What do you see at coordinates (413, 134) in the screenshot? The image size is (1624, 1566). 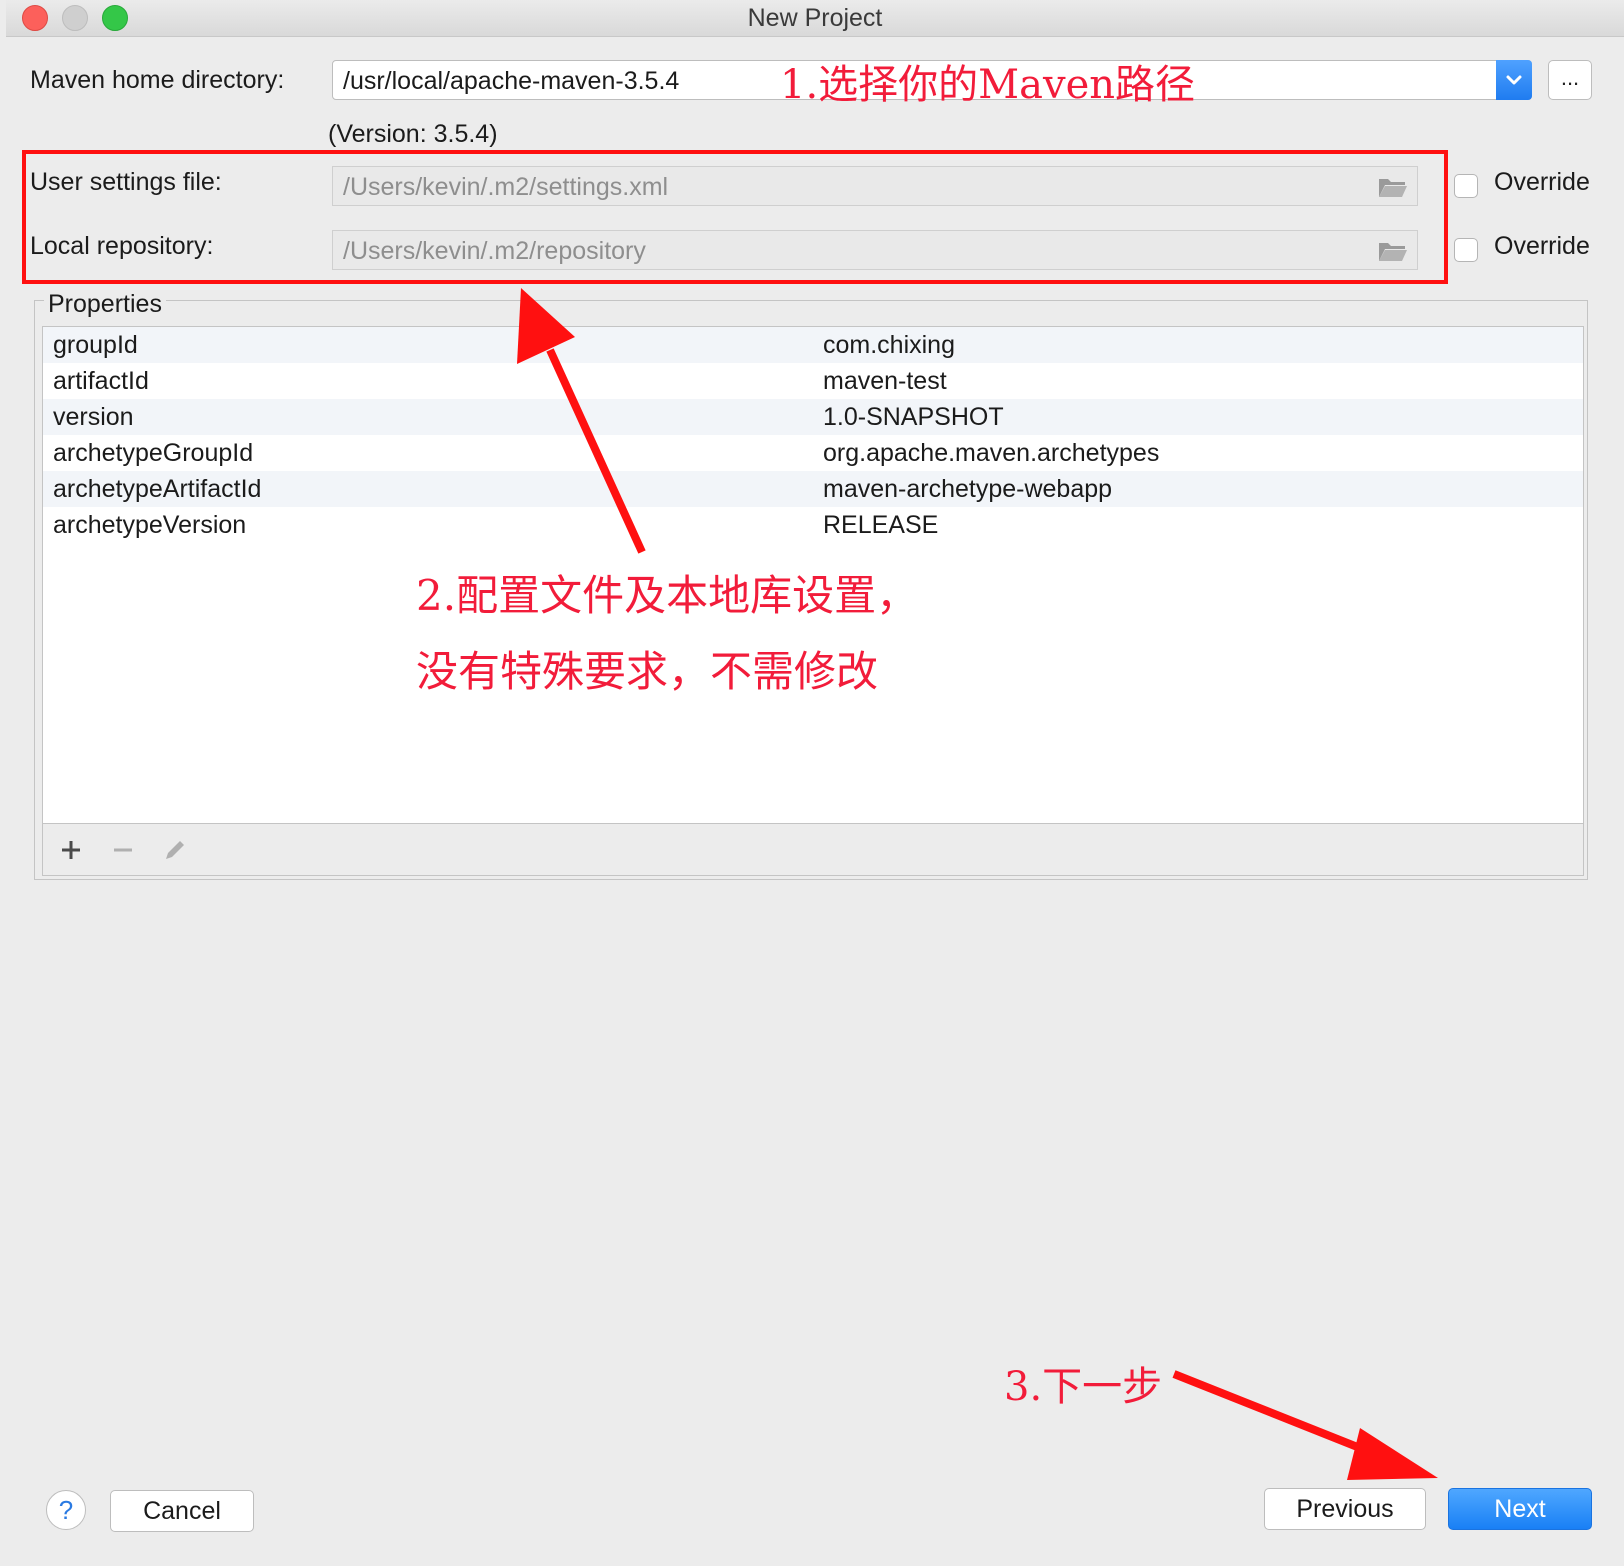 I see `maven-version-text: (Version: 3.5.4)` at bounding box center [413, 134].